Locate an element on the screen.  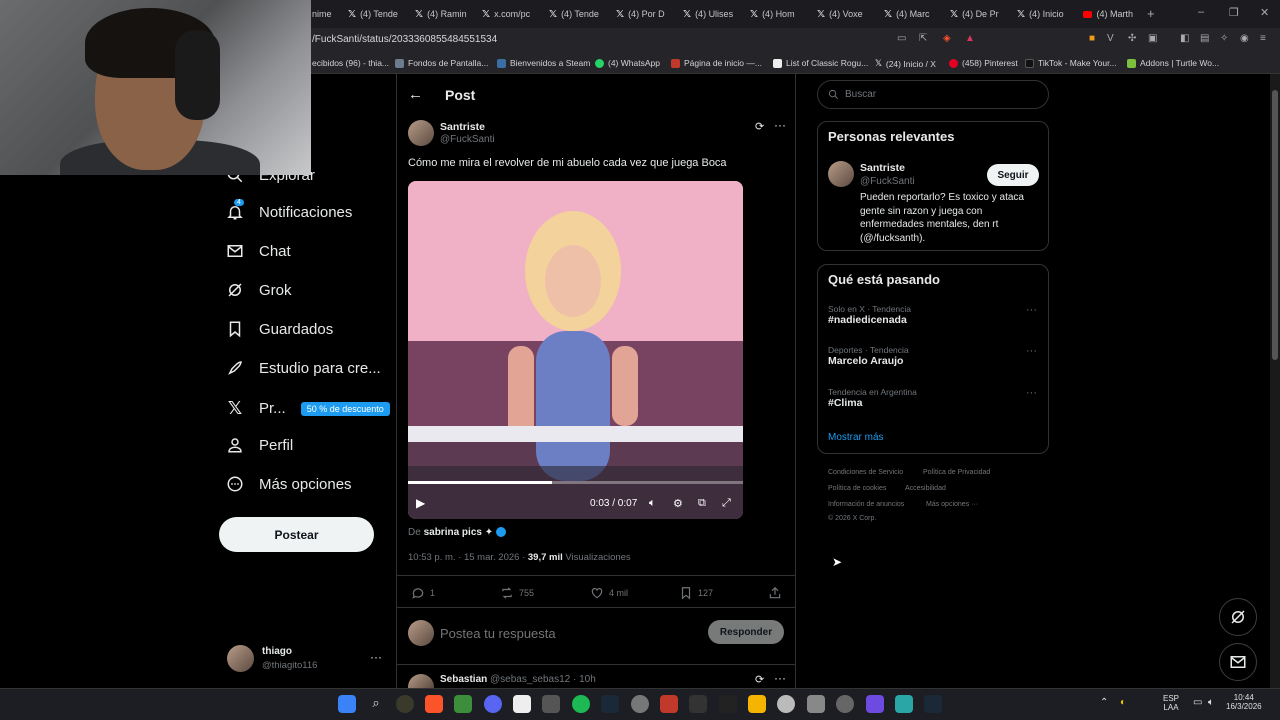
repost-button: 755 is located at coordinates (517, 593).